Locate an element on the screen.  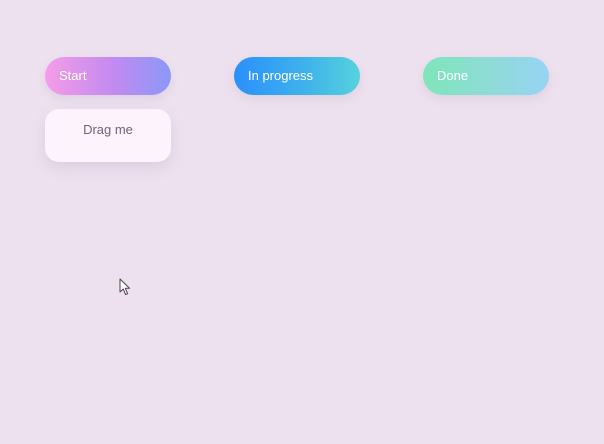
column-in-progress: In progress is located at coordinates (297, 76).